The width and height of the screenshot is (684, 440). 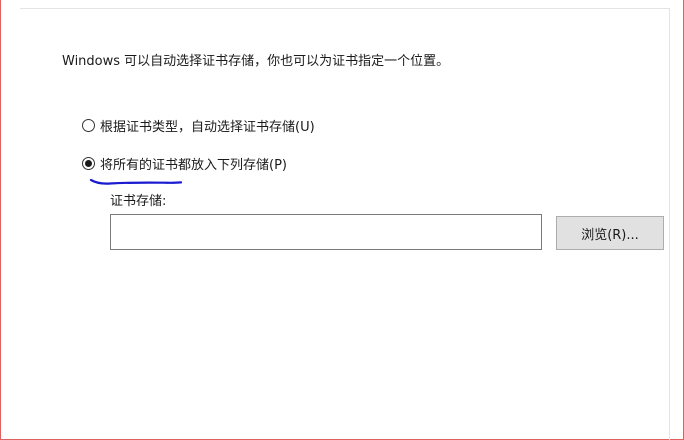 What do you see at coordinates (88, 125) in the screenshot?
I see `radio-button-icon` at bounding box center [88, 125].